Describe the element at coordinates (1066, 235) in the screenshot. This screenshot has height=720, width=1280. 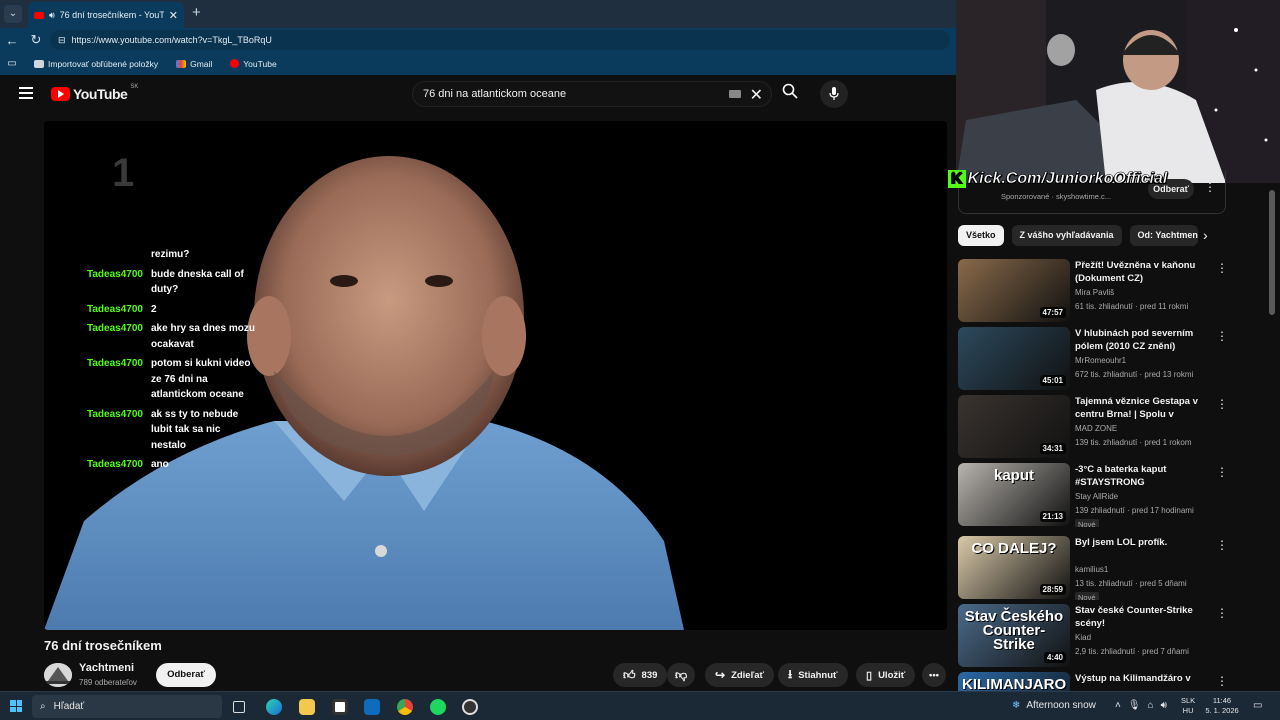
I see `chip-from-search: Z vášho vyhľadávania` at that location.